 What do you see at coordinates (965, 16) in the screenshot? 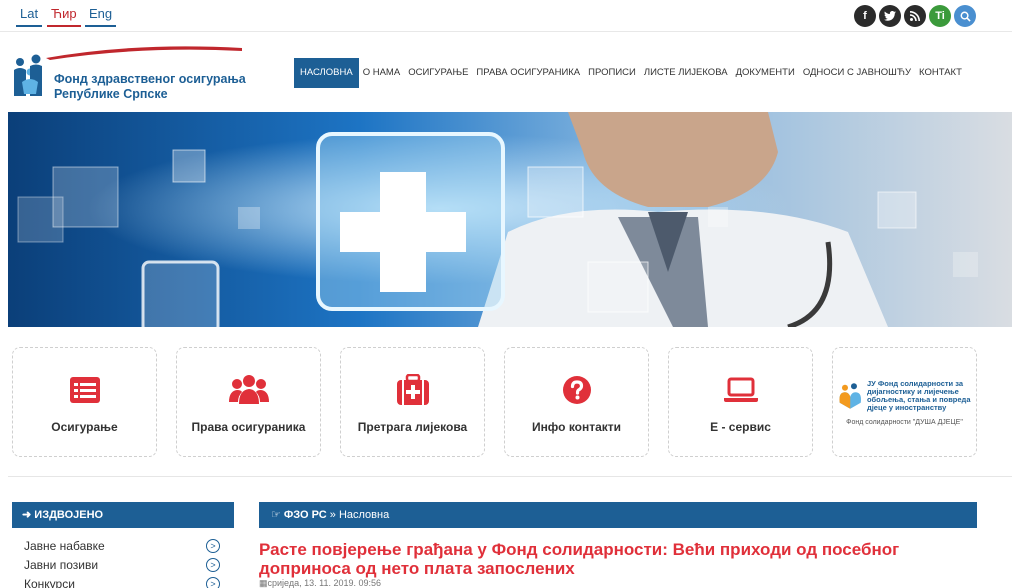
I see `search-icon` at bounding box center [965, 16].